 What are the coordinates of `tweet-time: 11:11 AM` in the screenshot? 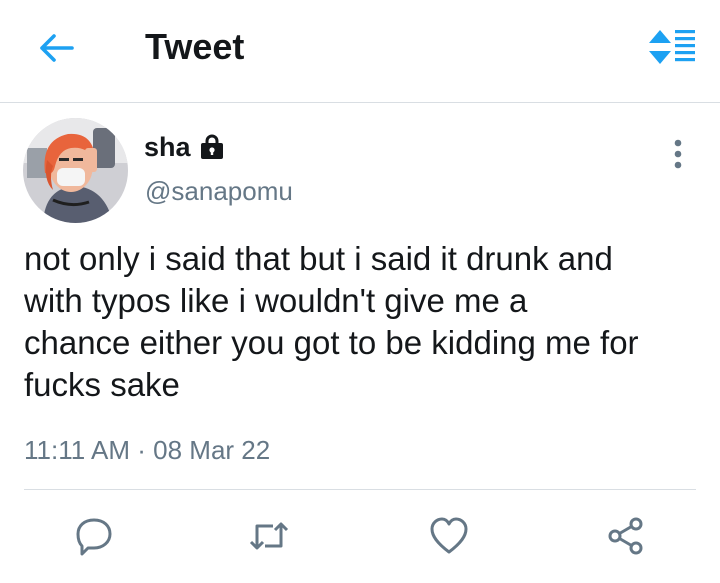 It's located at (77, 450).